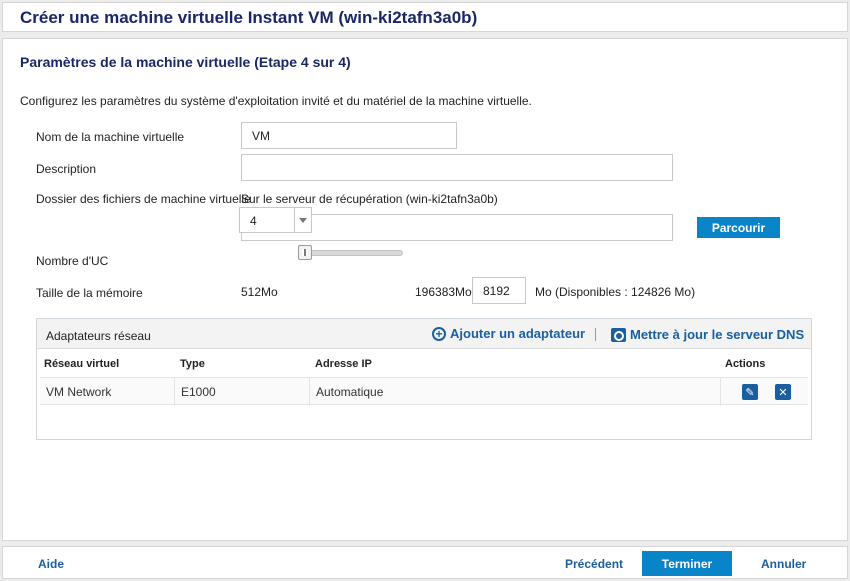 This screenshot has width=850, height=581. I want to click on column-header-ip-address: Adresse IP, so click(343, 364).